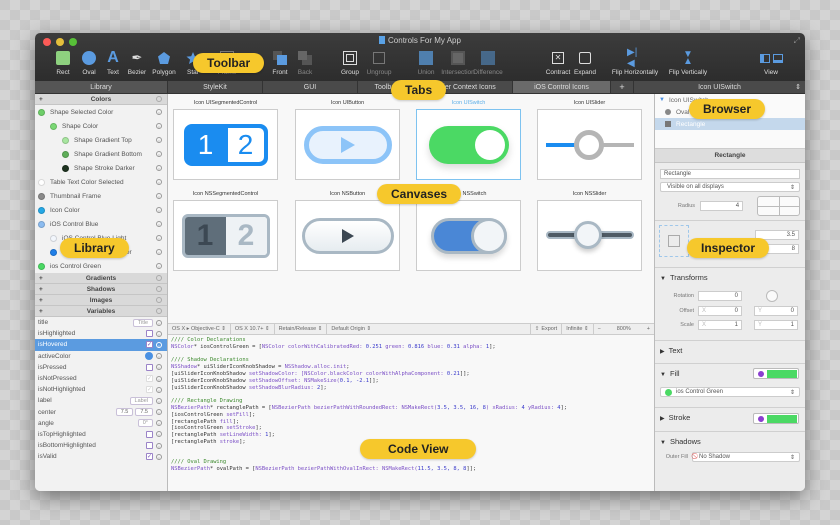 Image resolution: width=840 pixels, height=525 pixels. Describe the element at coordinates (776, 325) in the screenshot. I see `scale-y-field: Y1` at that location.